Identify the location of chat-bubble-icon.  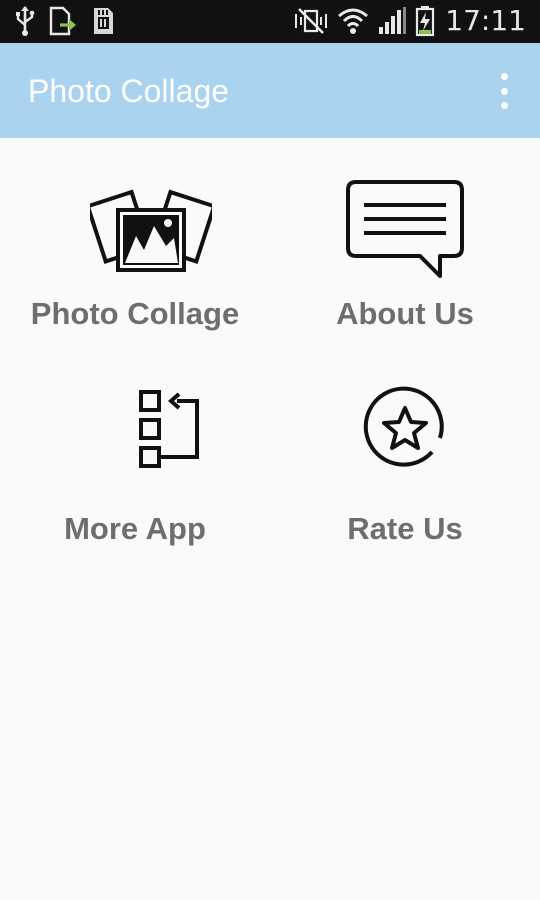
(405, 232).